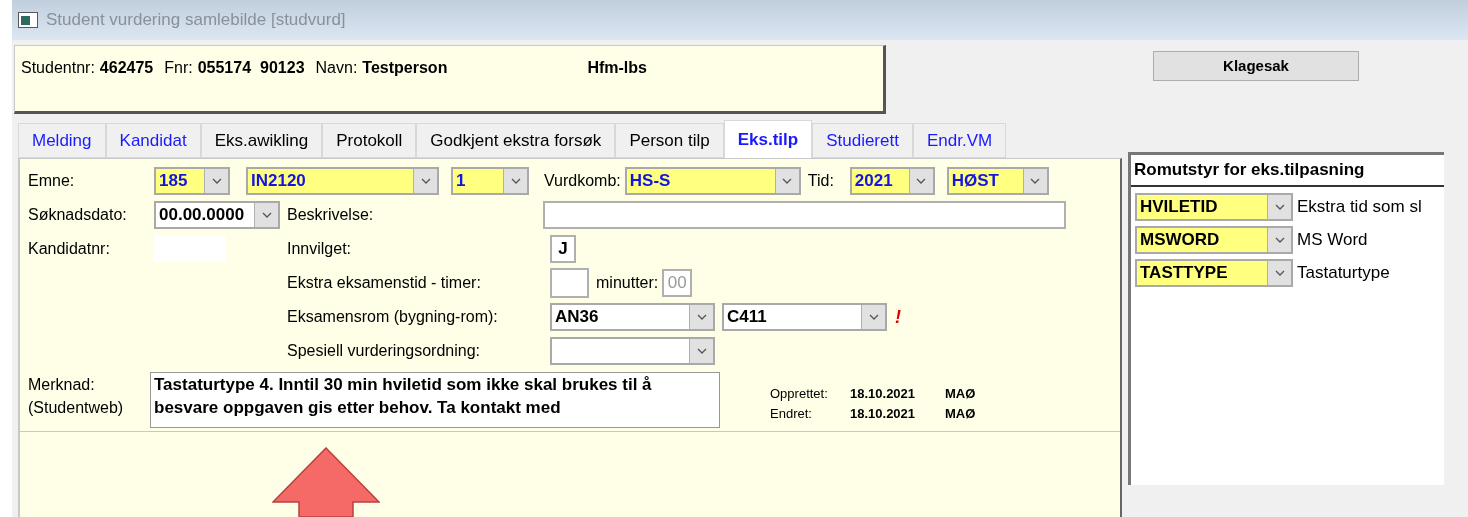 The width and height of the screenshot is (1468, 517). I want to click on field-value: 90123, so click(282, 68).